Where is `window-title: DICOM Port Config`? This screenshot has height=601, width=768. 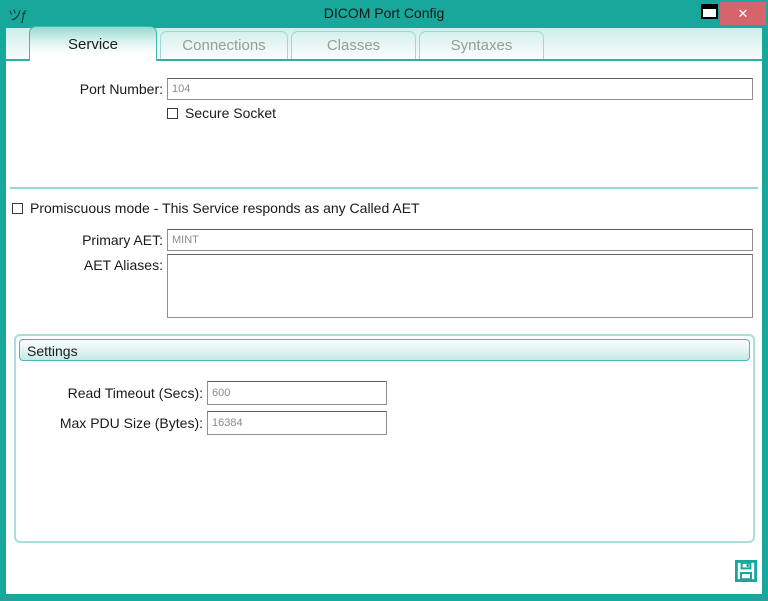 window-title: DICOM Port Config is located at coordinates (384, 13).